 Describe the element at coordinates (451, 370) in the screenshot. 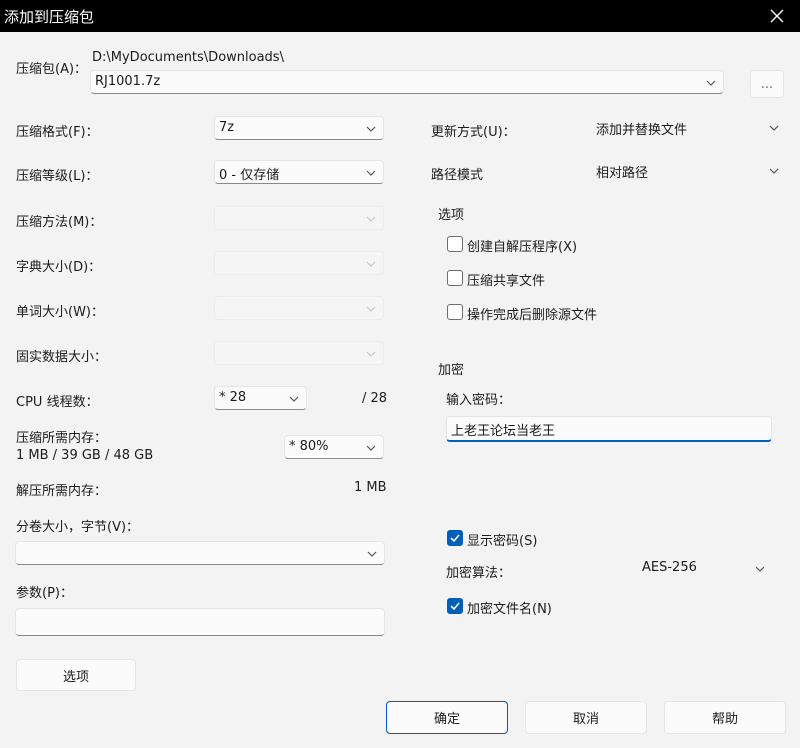

I see `encrypt-group-title: 加密` at that location.